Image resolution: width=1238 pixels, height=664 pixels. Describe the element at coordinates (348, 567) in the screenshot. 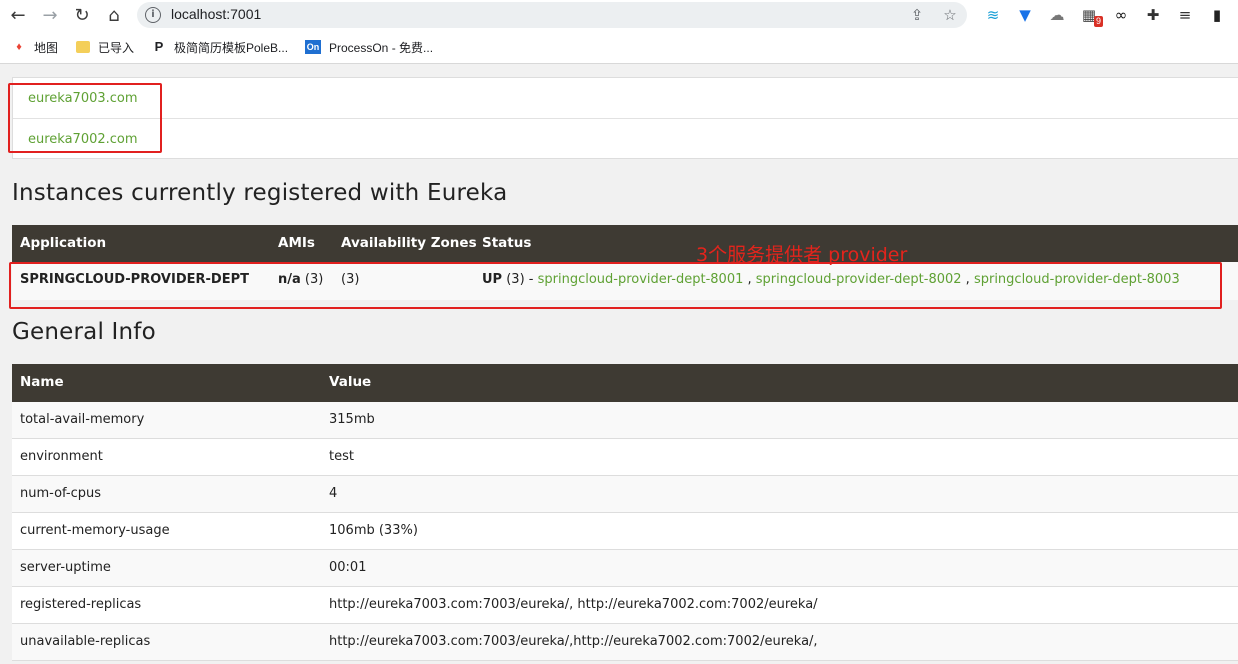

I see `info-value: 00:01` at that location.